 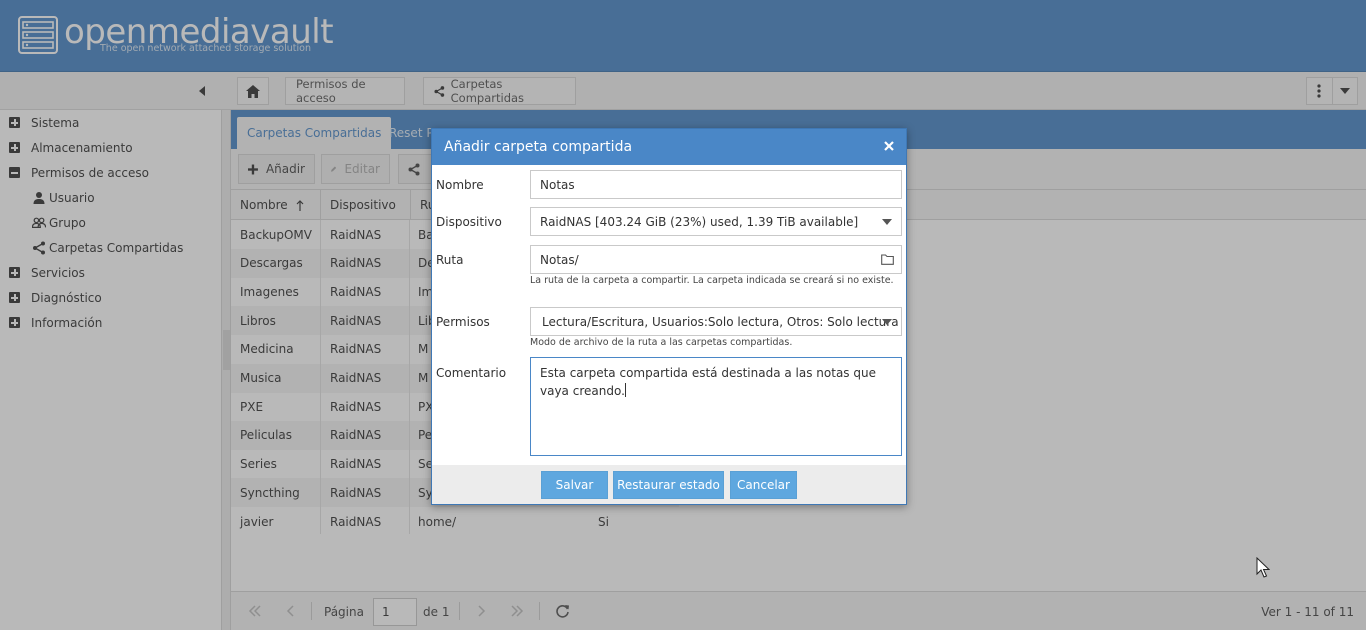 I want to click on permissions-label: Permisos, so click(x=463, y=322).